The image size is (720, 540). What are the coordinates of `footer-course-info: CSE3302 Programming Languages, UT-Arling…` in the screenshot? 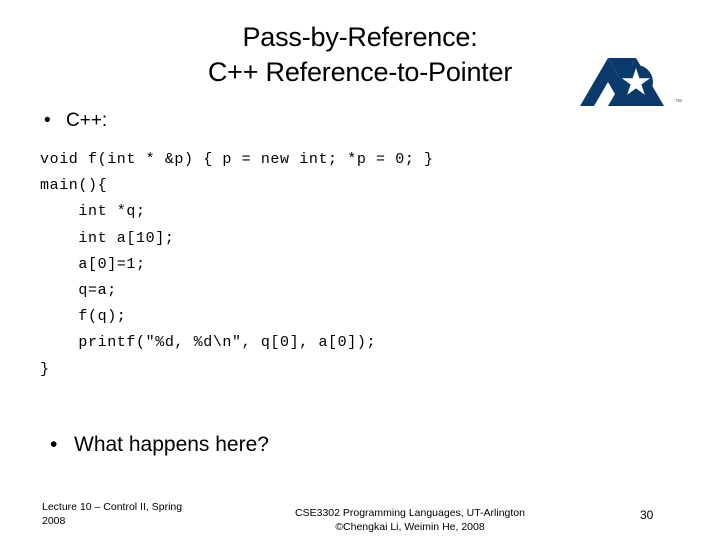 It's located at (410, 520).